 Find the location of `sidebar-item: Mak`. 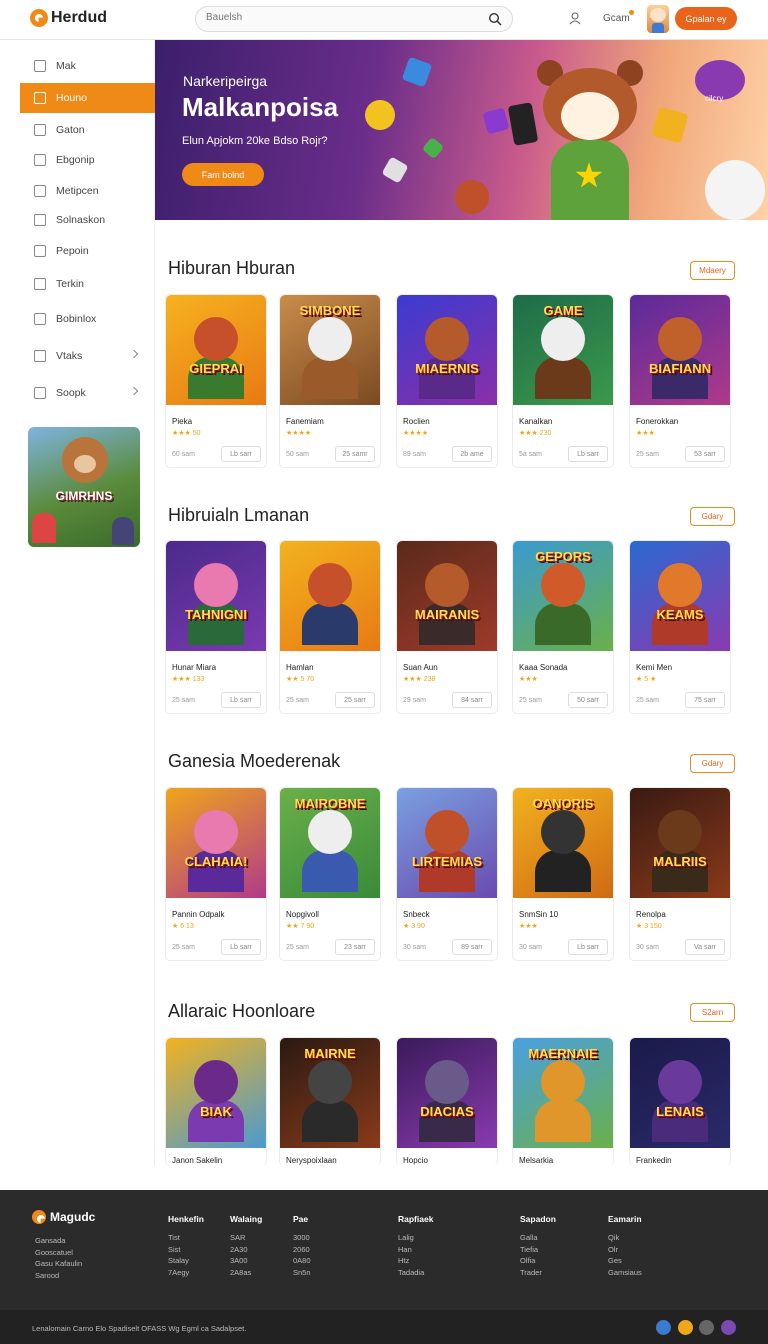

sidebar-item: Mak is located at coordinates (87, 66).